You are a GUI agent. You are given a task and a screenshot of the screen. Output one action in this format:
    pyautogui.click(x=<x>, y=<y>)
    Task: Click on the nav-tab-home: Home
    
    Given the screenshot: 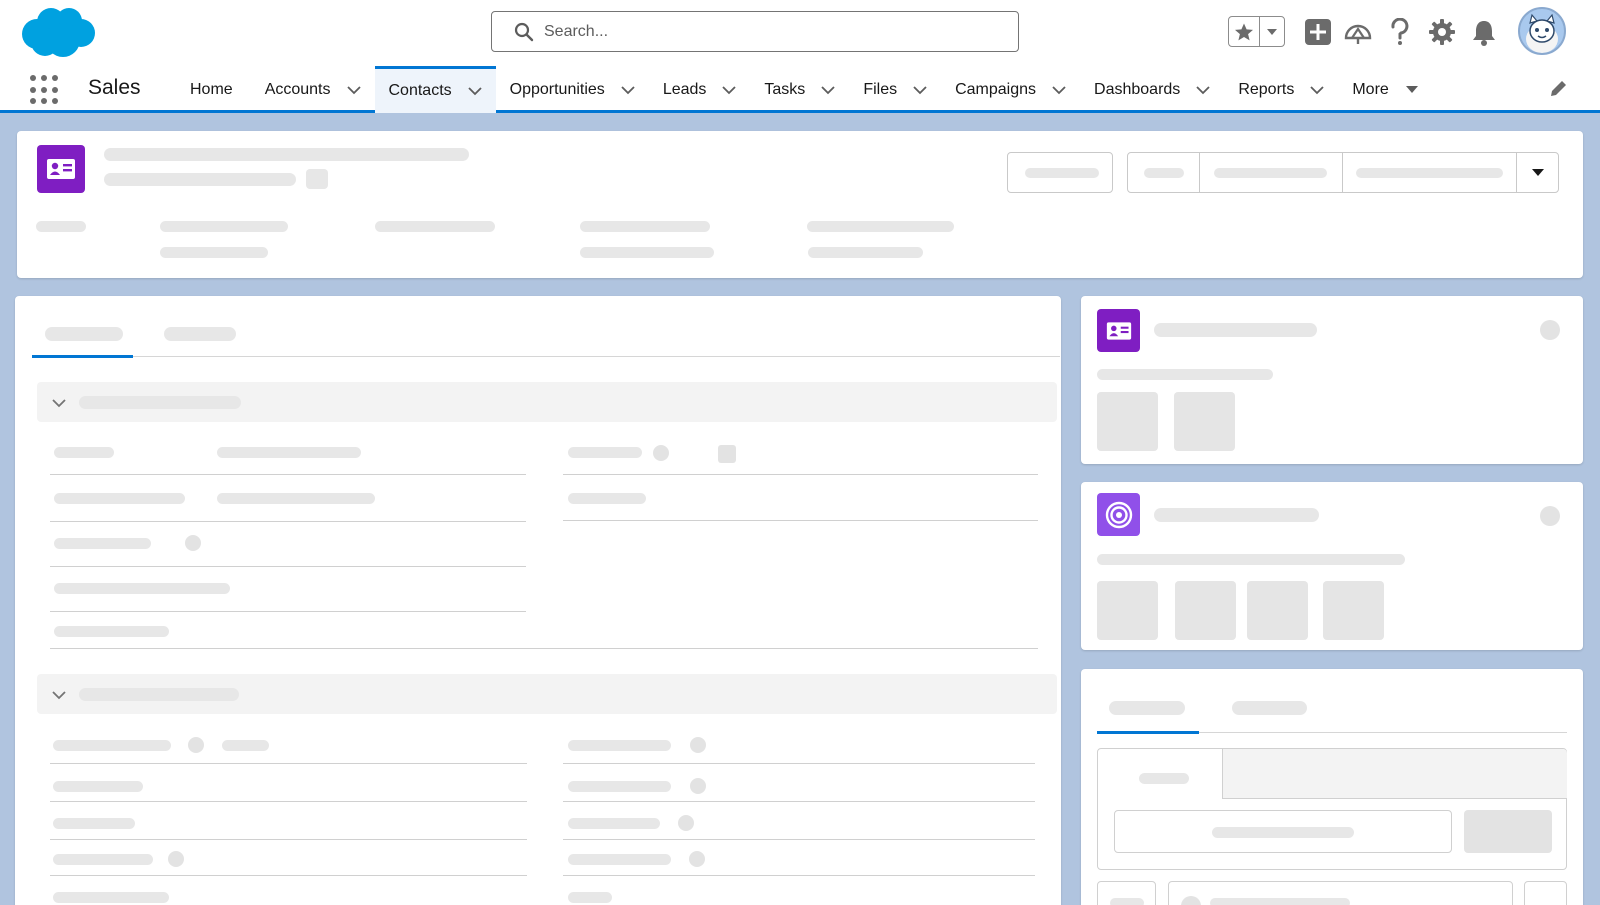 What is the action you would take?
    pyautogui.click(x=213, y=89)
    